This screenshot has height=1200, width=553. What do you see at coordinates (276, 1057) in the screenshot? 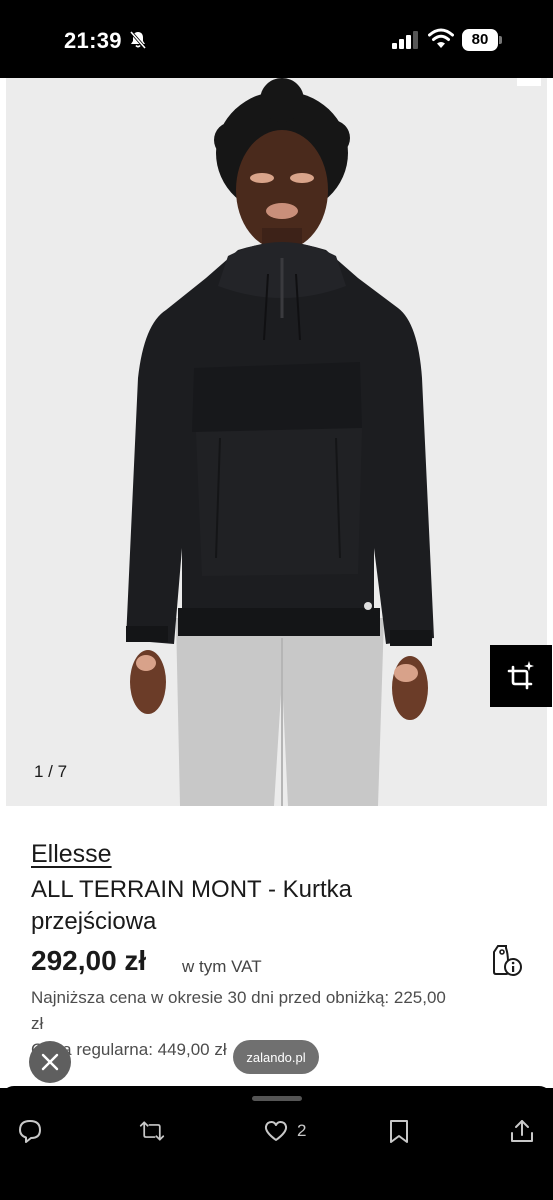
I see `source-domain-pill: zalando.pl` at bounding box center [276, 1057].